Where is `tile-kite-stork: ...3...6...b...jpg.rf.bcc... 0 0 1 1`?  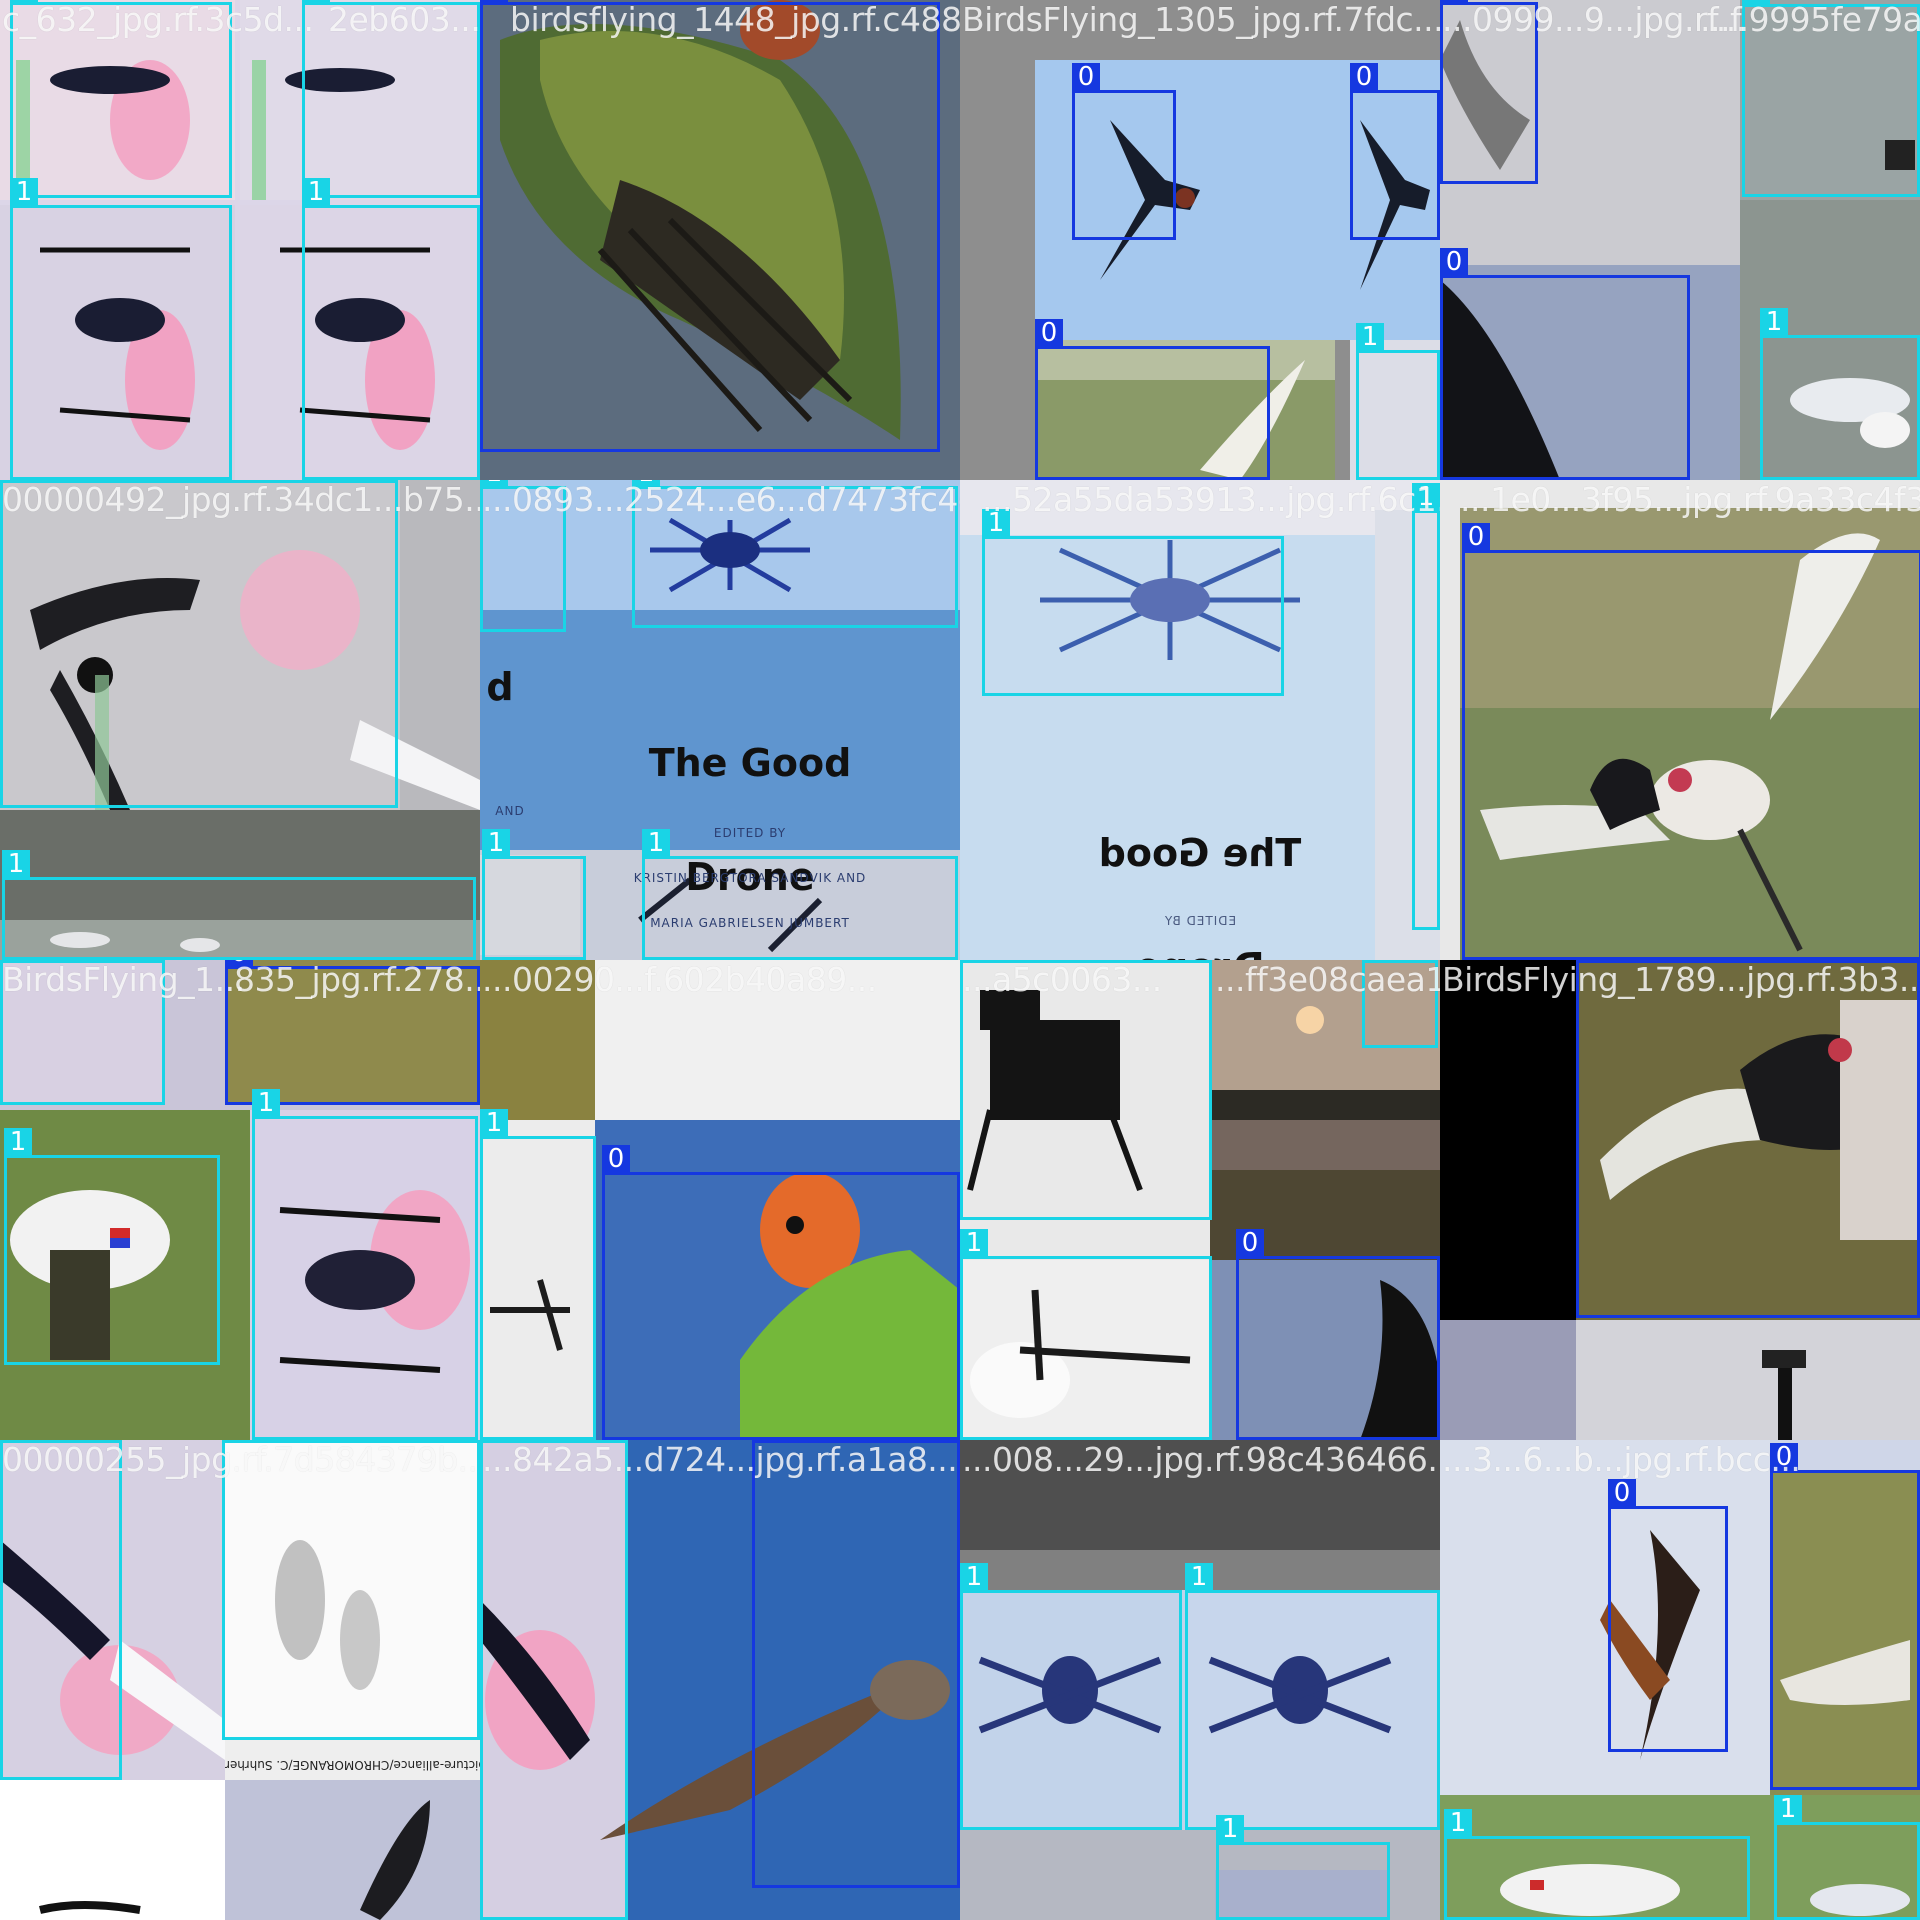
tile-kite-stork: ...3...6...b...jpg.rf.bcc... 0 0 1 1 is located at coordinates (1680, 1680).